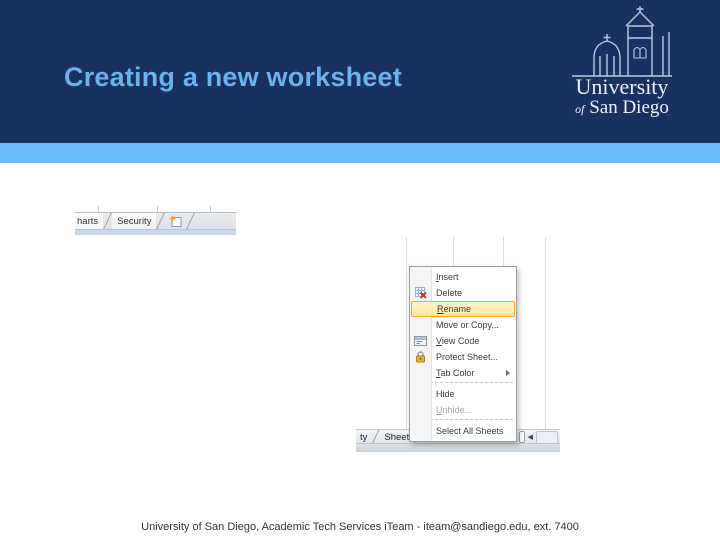 The width and height of the screenshot is (720, 540). I want to click on insert-worksheet-button, so click(175, 221).